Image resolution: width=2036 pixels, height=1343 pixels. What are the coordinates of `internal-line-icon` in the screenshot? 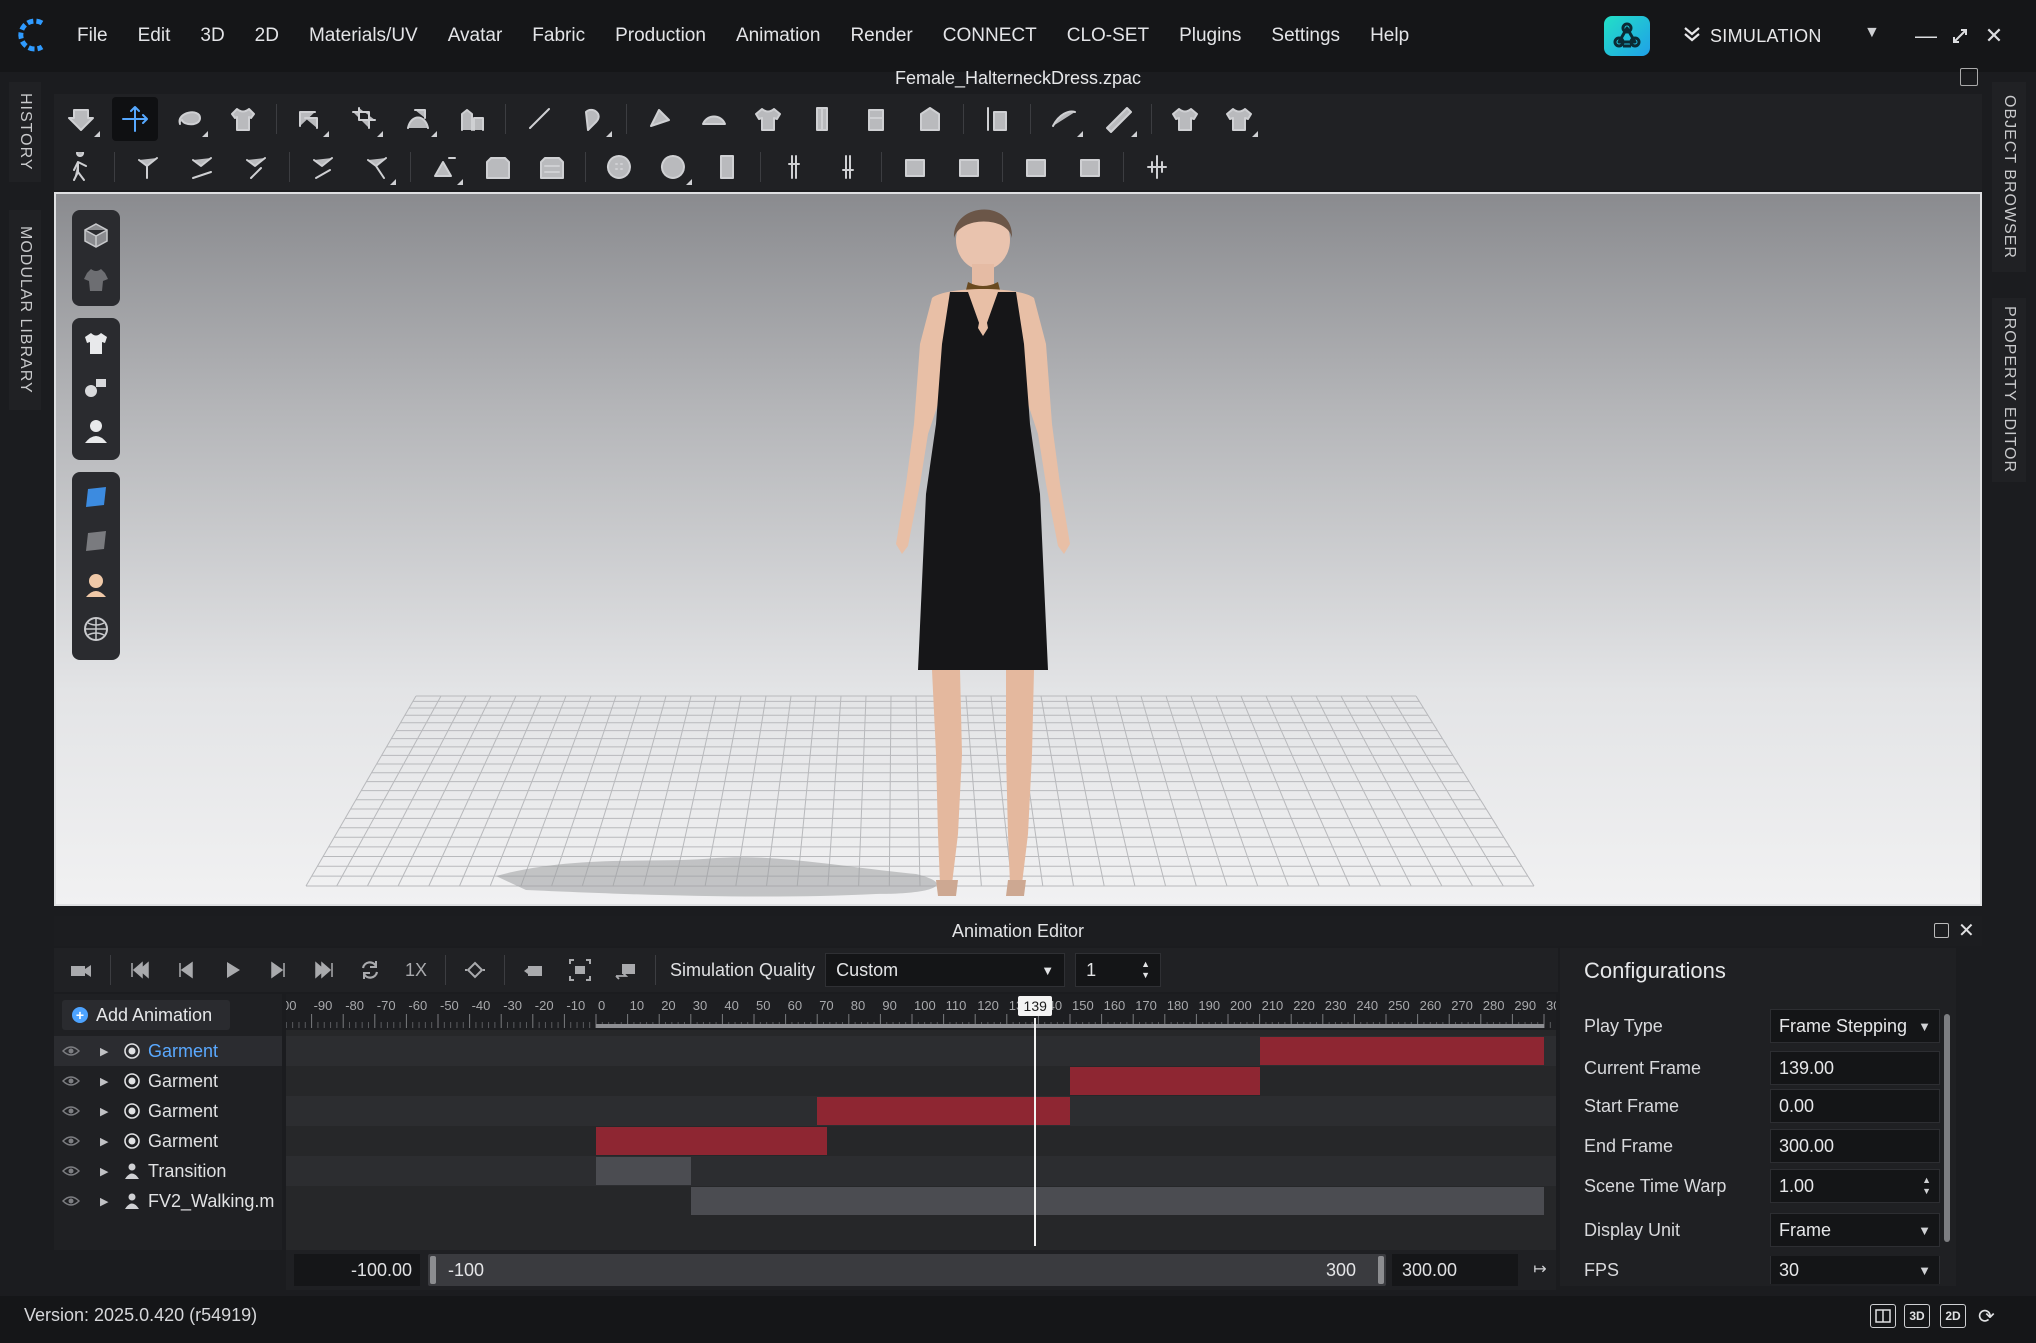 It's located at (323, 167).